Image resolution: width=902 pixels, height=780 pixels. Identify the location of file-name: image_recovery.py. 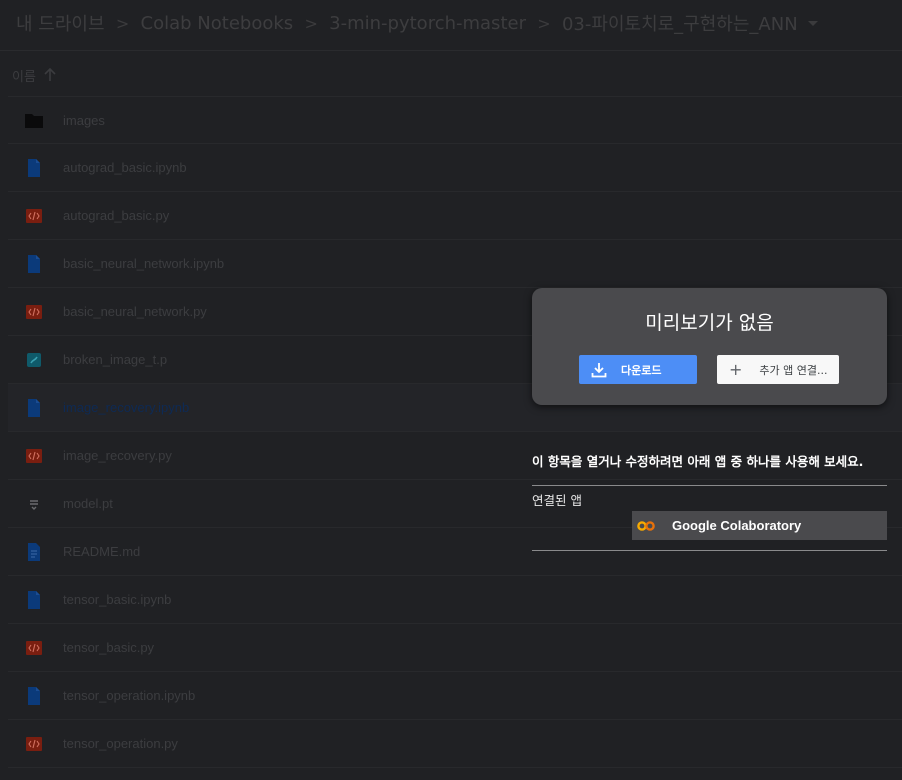
(117, 455).